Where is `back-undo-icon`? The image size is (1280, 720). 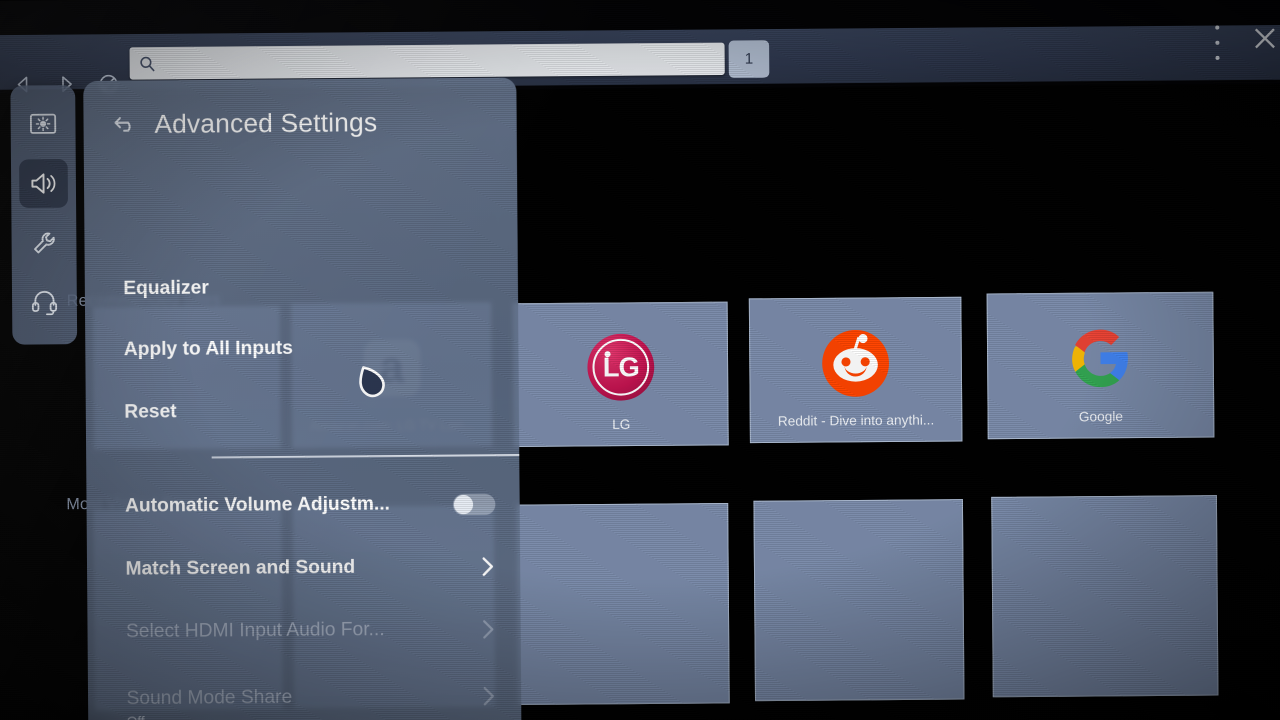 back-undo-icon is located at coordinates (126, 124).